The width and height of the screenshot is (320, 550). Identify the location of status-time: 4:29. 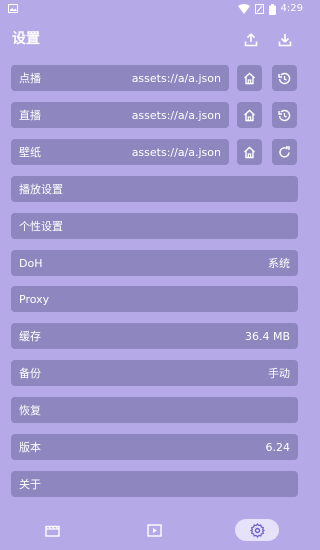
(291, 8).